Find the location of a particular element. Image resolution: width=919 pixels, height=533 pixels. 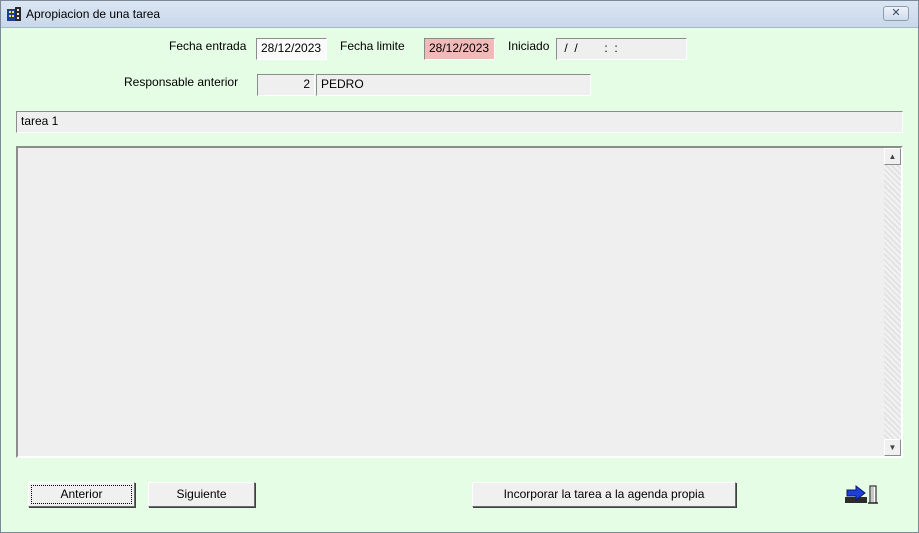

exit-button is located at coordinates (862, 494).